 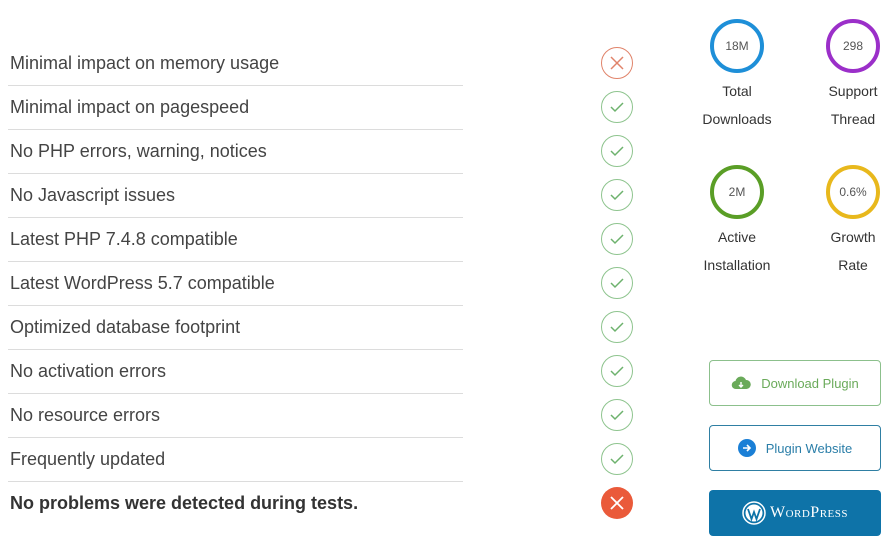 What do you see at coordinates (853, 91) in the screenshot?
I see `stat-label: Support` at bounding box center [853, 91].